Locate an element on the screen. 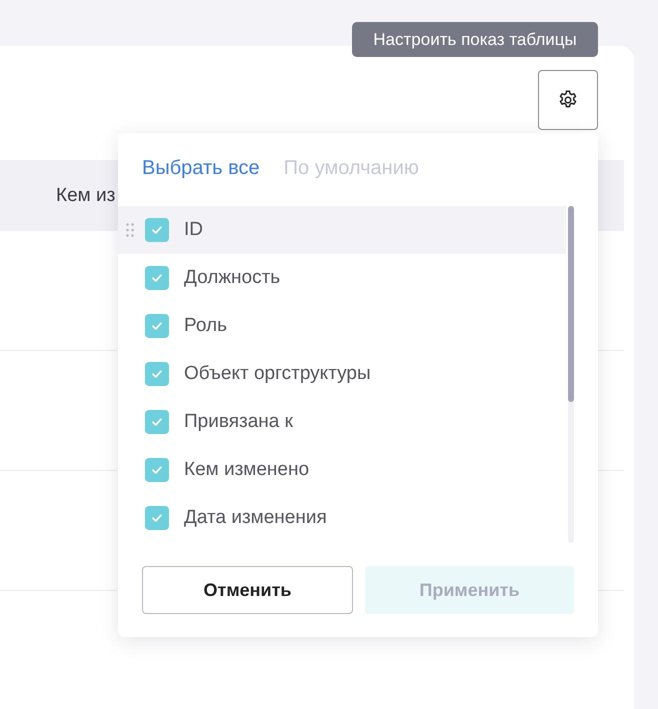  drag-handle-icon is located at coordinates (130, 230).